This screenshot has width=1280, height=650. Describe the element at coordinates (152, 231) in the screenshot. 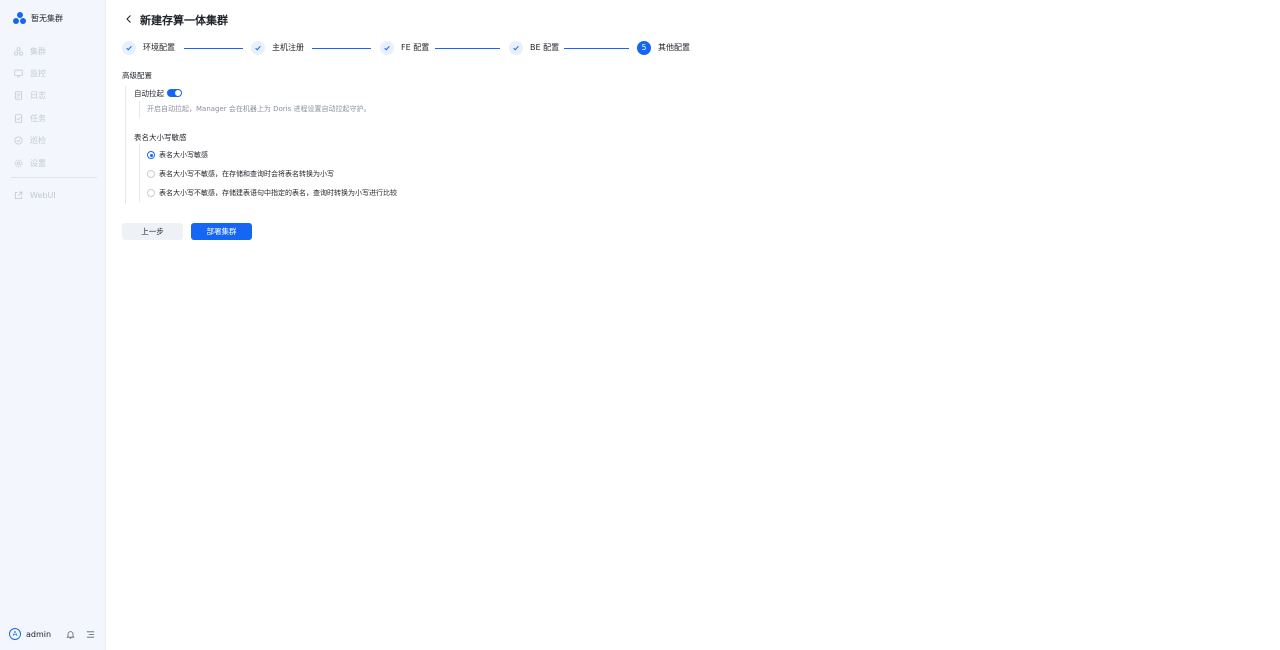

I see `prev-step-button: 上一步` at that location.